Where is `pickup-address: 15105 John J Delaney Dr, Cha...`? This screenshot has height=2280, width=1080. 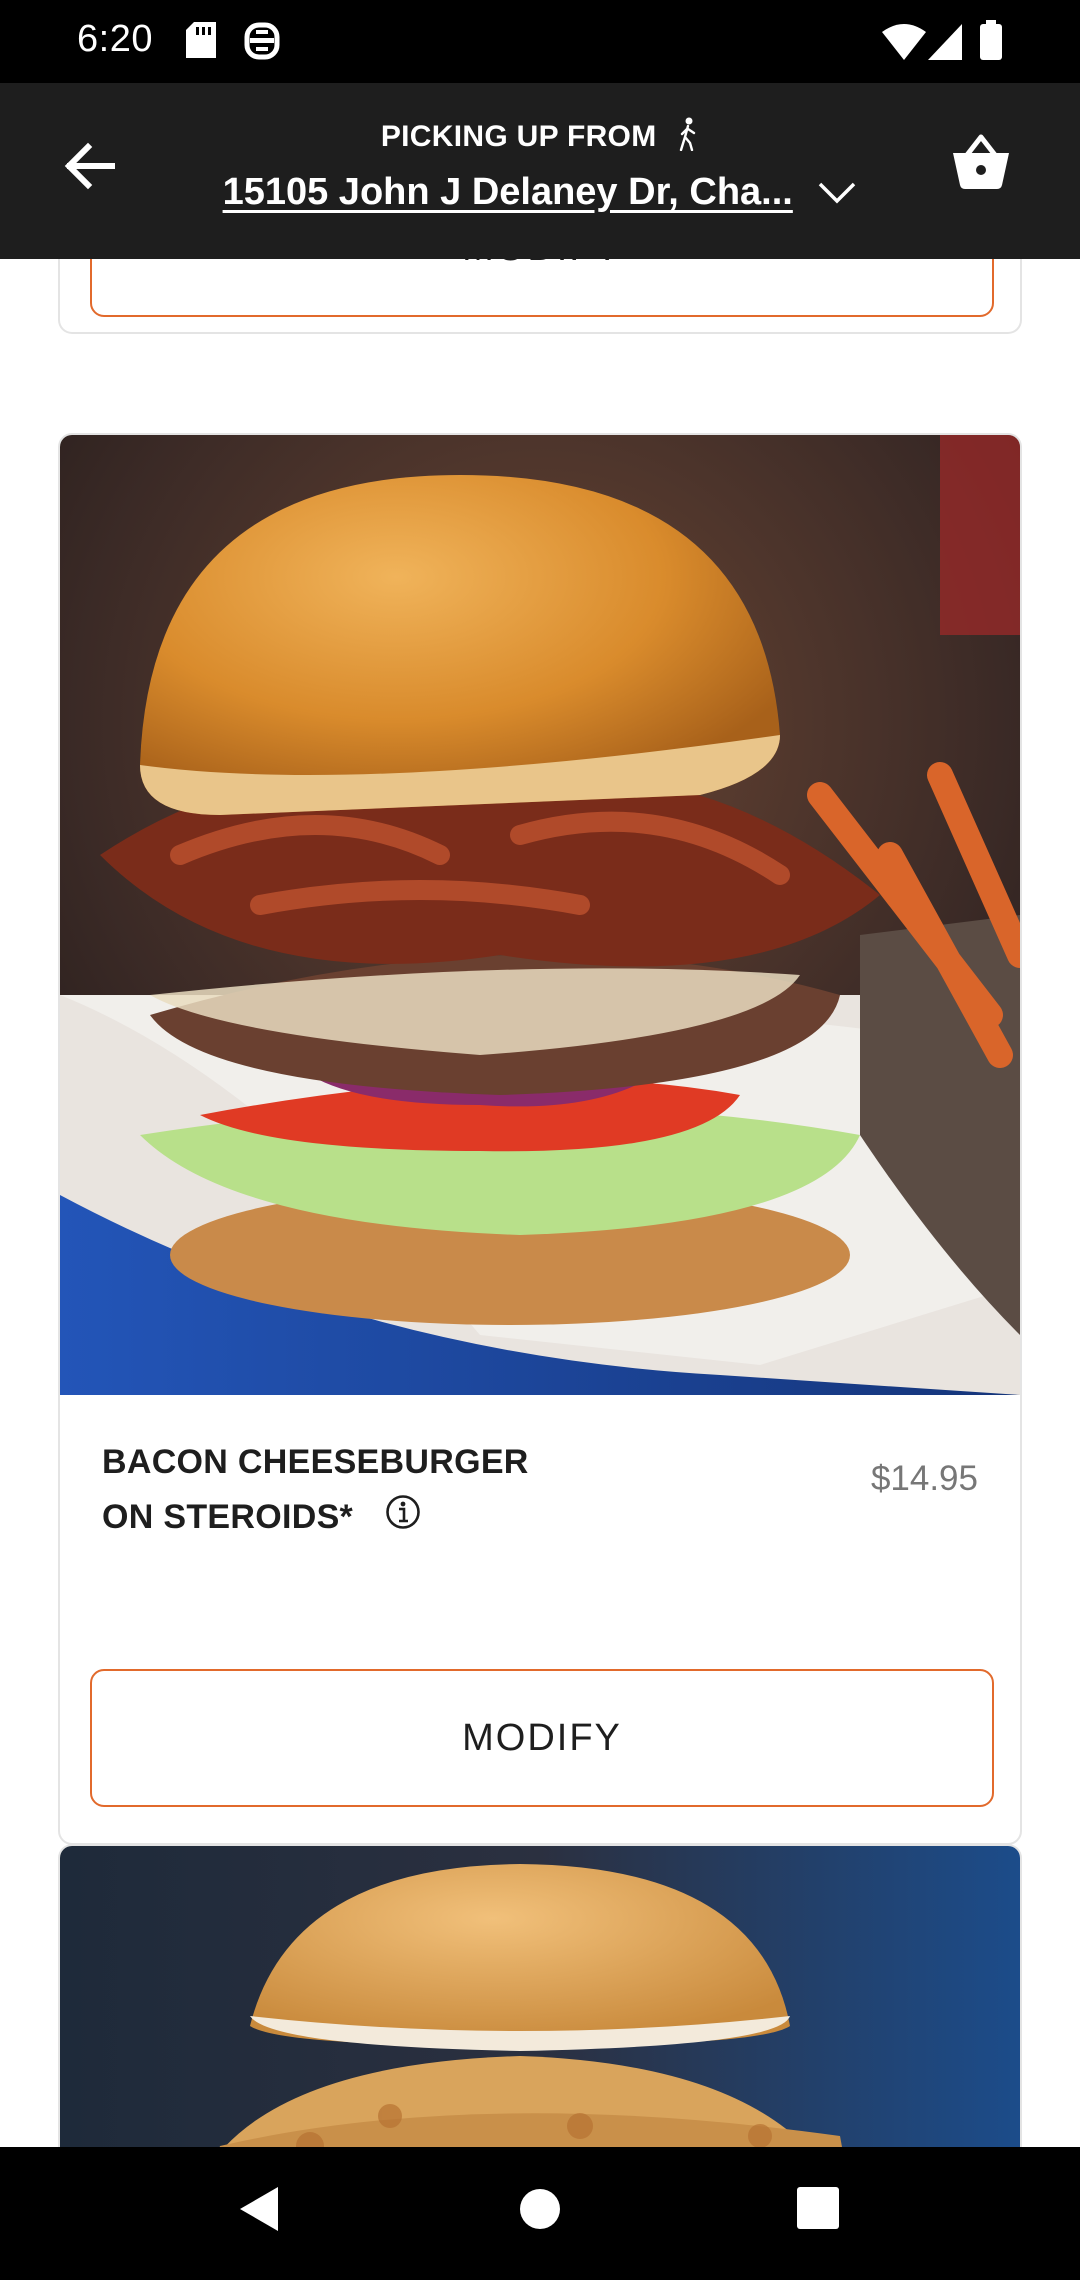 pickup-address: 15105 John J Delaney Dr, Cha... is located at coordinates (508, 192).